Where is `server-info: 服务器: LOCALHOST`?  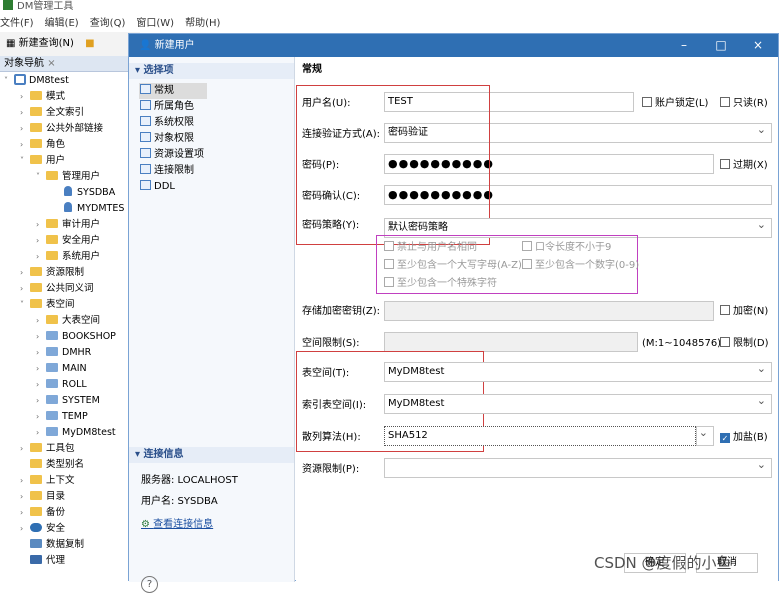 server-info: 服务器: LOCALHOST is located at coordinates (189, 480).